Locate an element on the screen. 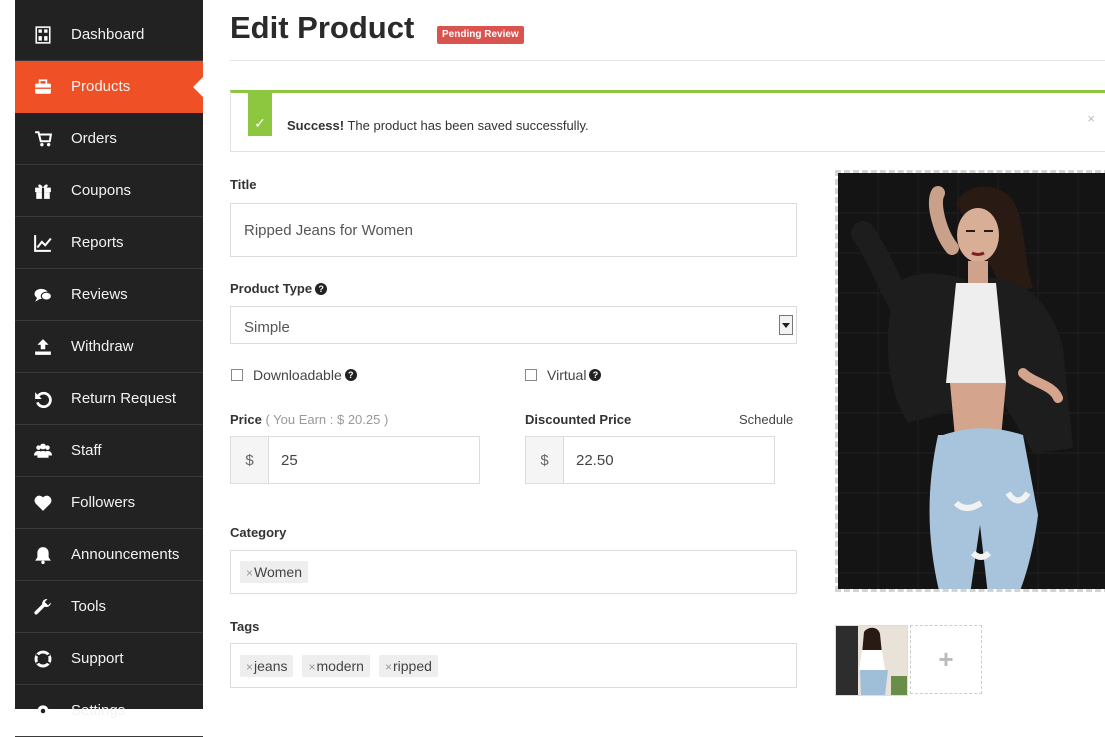 This screenshot has width=1105, height=737. virtual-option: Virtual? is located at coordinates (563, 375).